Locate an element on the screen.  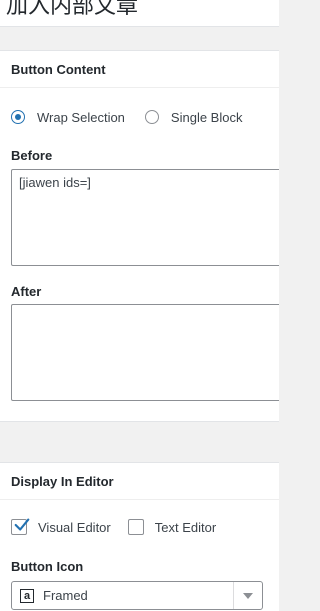
before-textarea is located at coordinates (145, 217).